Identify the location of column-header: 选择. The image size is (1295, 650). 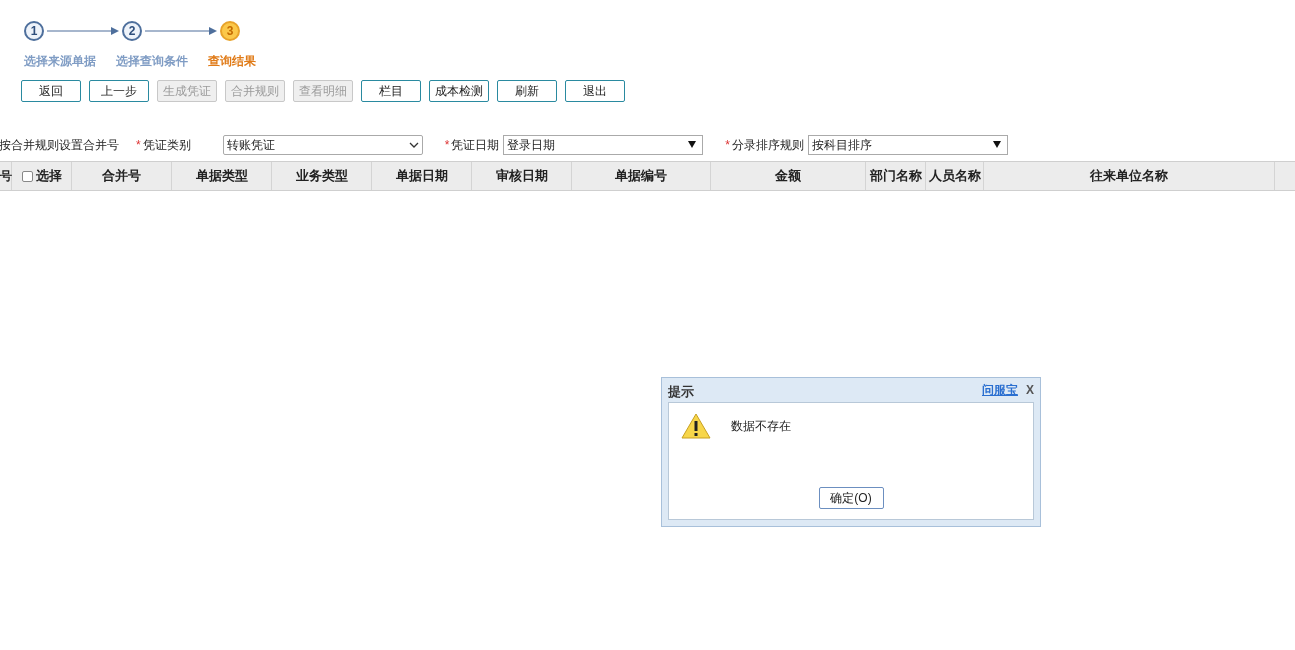
(42, 176).